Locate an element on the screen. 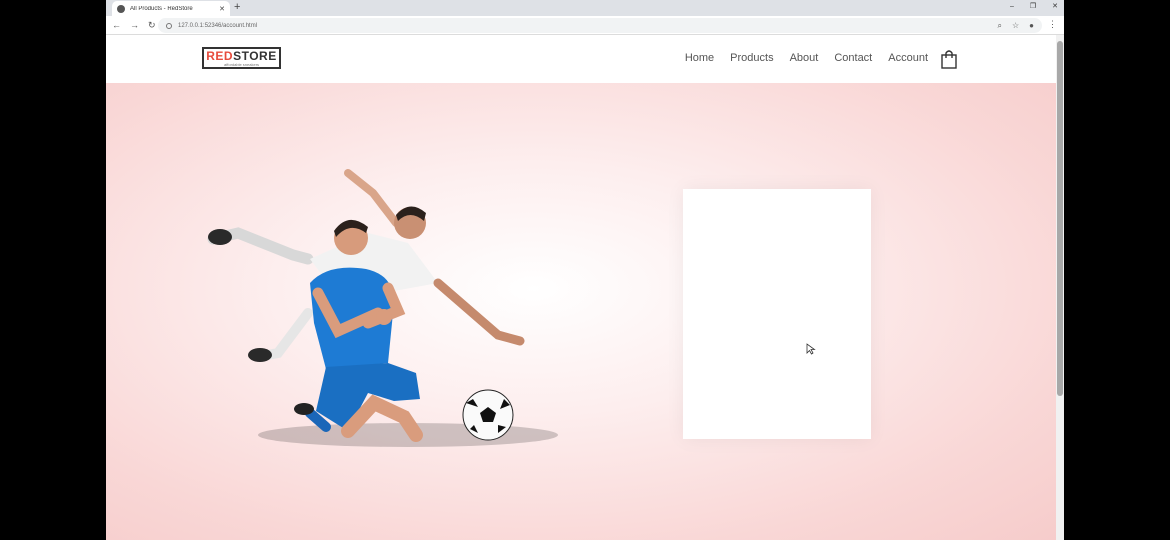  page-scrollbar is located at coordinates (1060, 287).